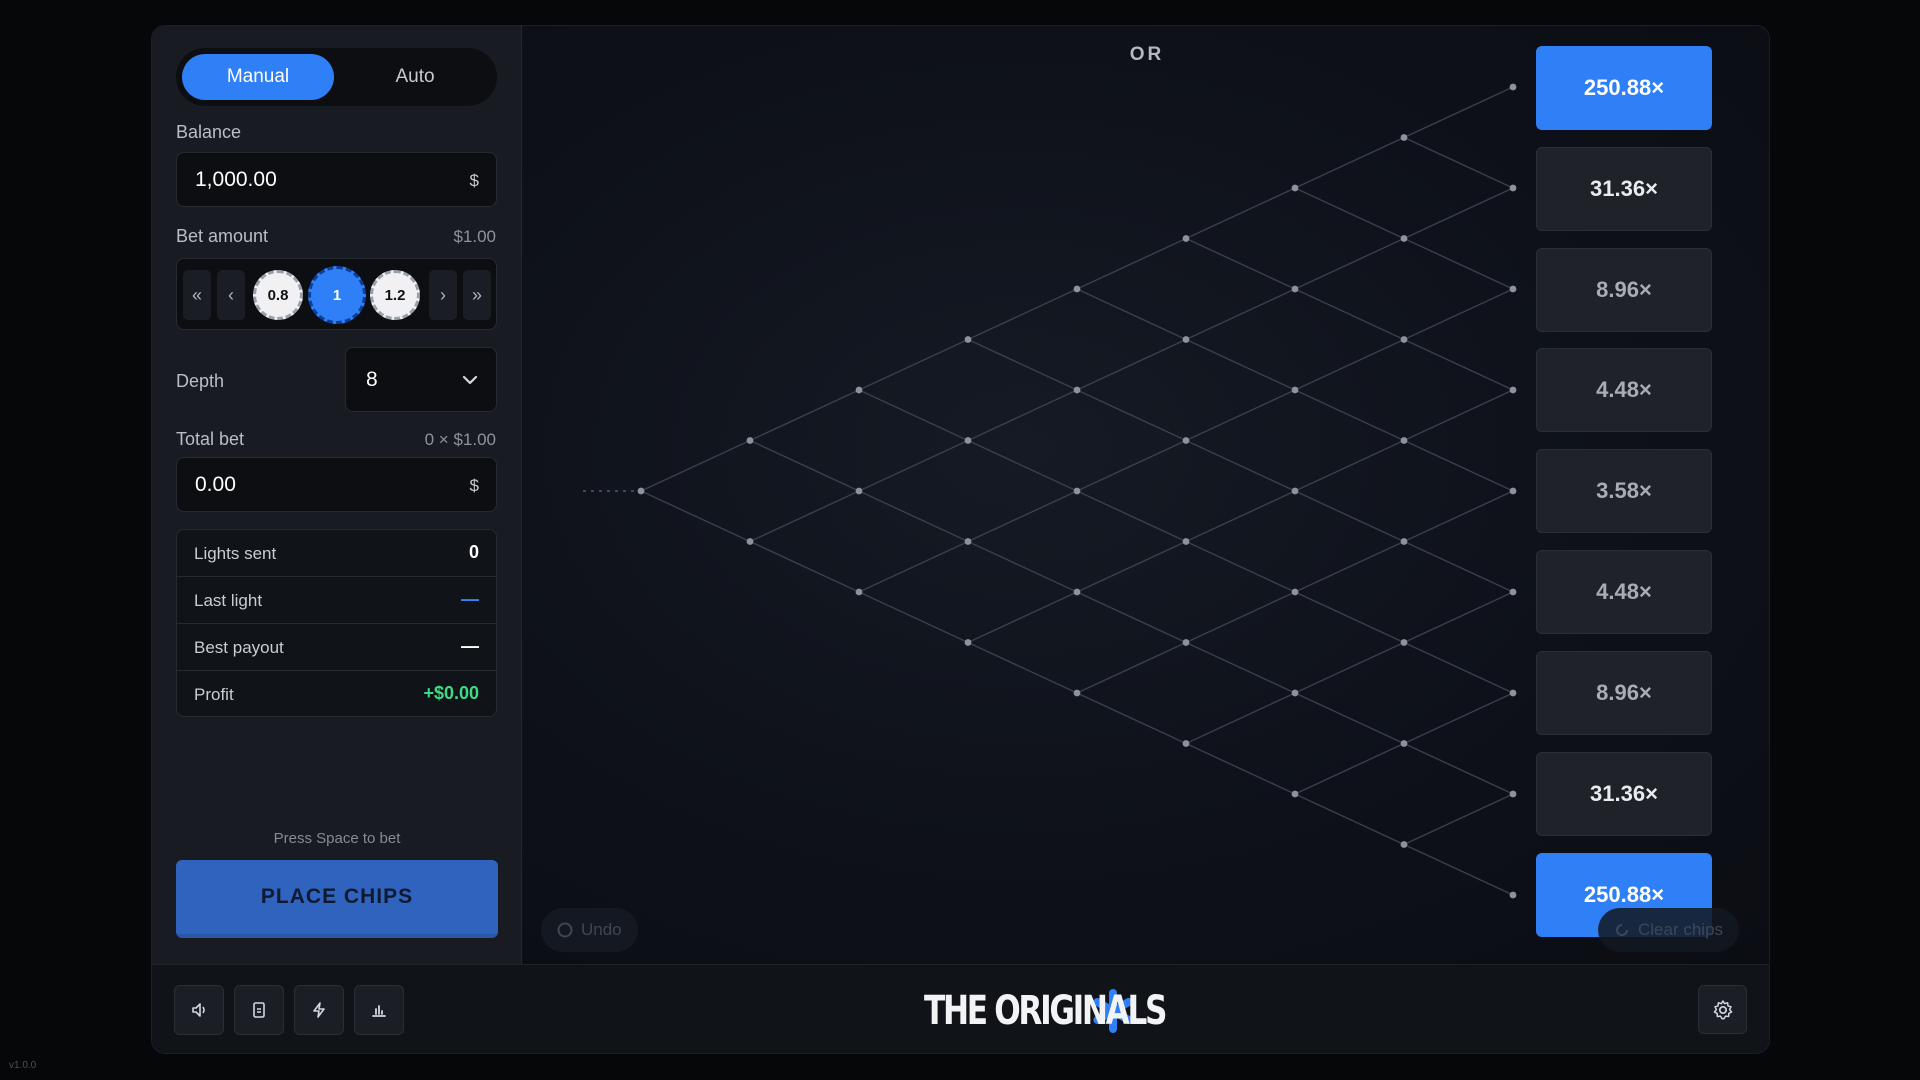 This screenshot has height=1080, width=1920. I want to click on depth-value: 8, so click(372, 379).